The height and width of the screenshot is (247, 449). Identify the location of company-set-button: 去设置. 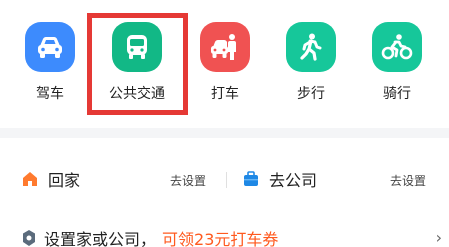
(408, 180).